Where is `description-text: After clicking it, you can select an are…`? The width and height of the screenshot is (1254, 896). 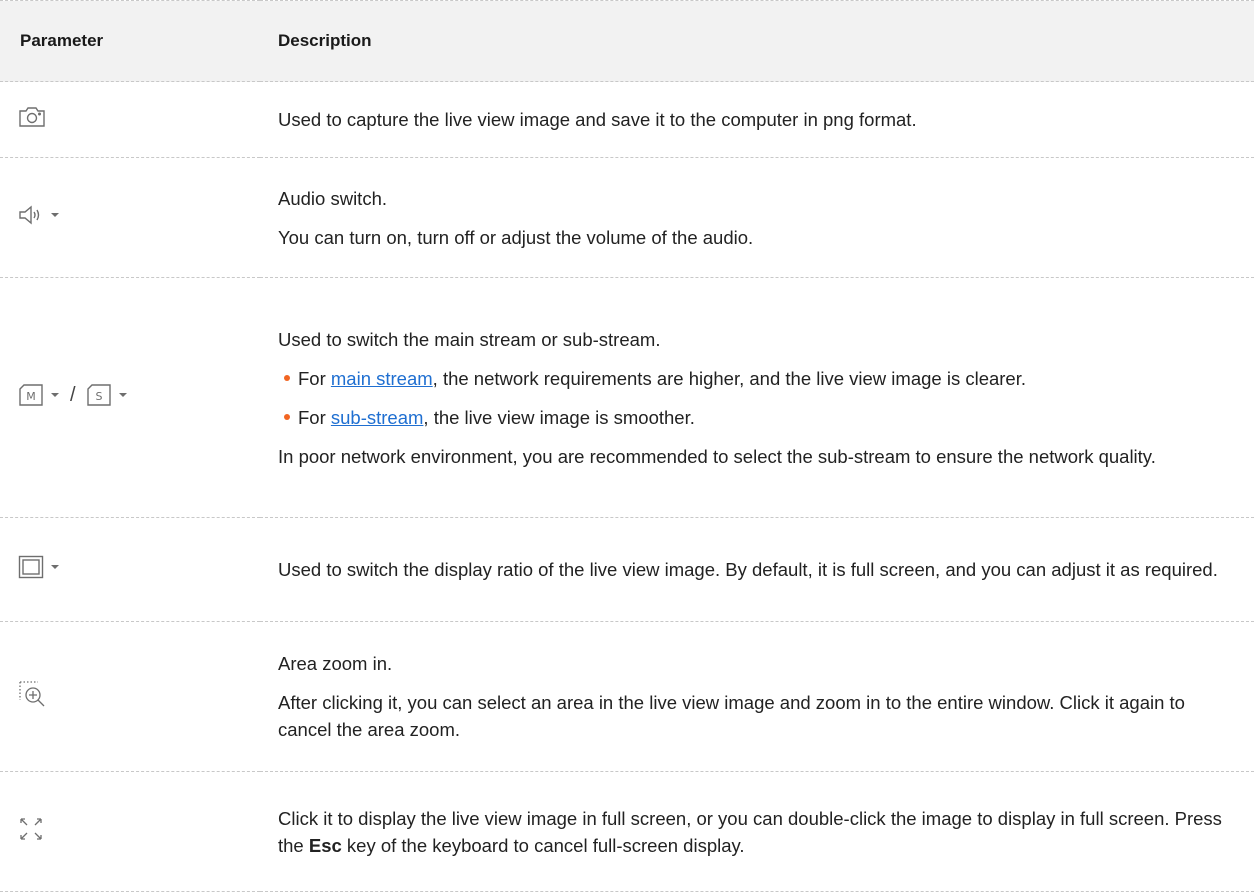
description-text: After clicking it, you can select an are… is located at coordinates (731, 716).